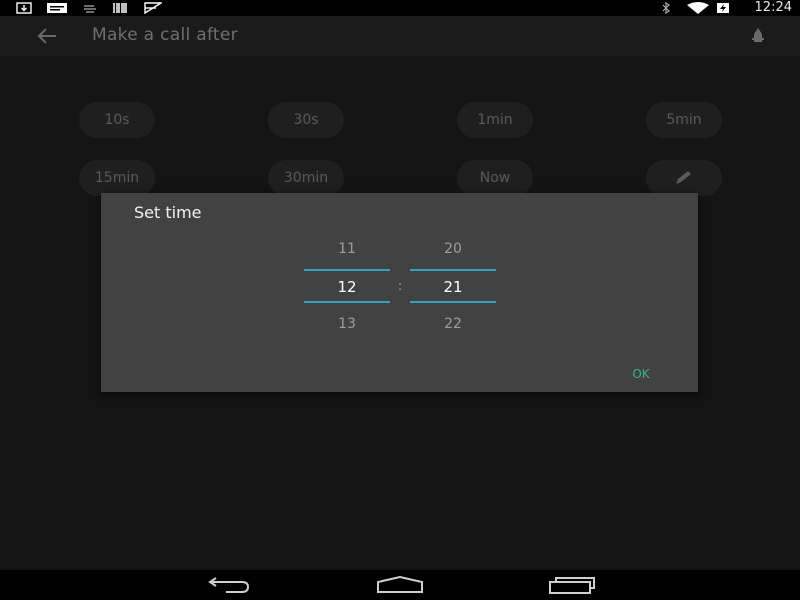 This screenshot has width=800, height=600. I want to click on minute-picker: 20 21 22, so click(453, 292).